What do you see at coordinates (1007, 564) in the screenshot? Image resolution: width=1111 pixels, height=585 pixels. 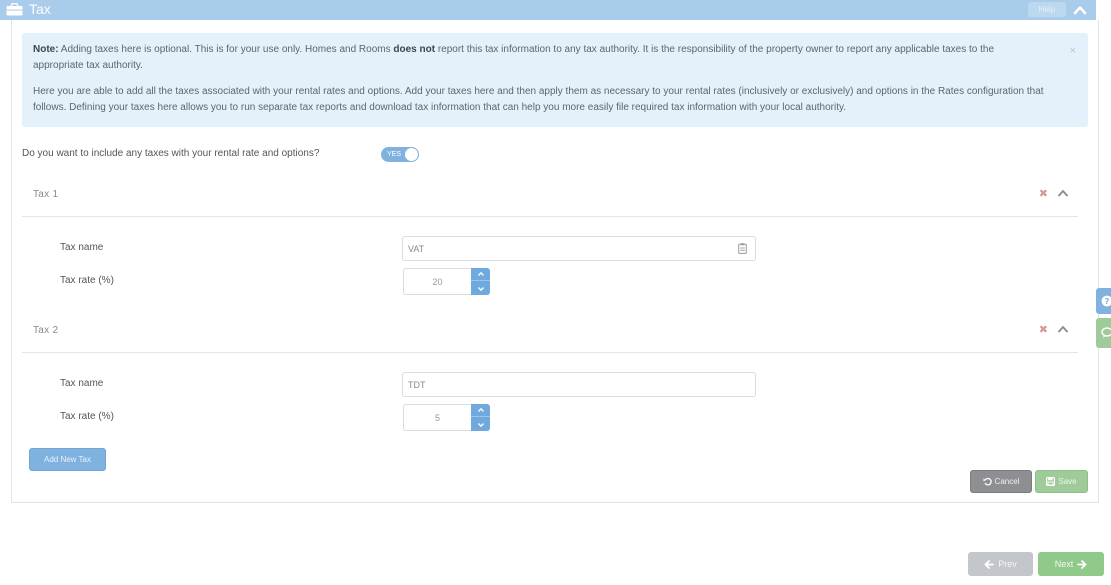 I see `prev-label: Prev` at bounding box center [1007, 564].